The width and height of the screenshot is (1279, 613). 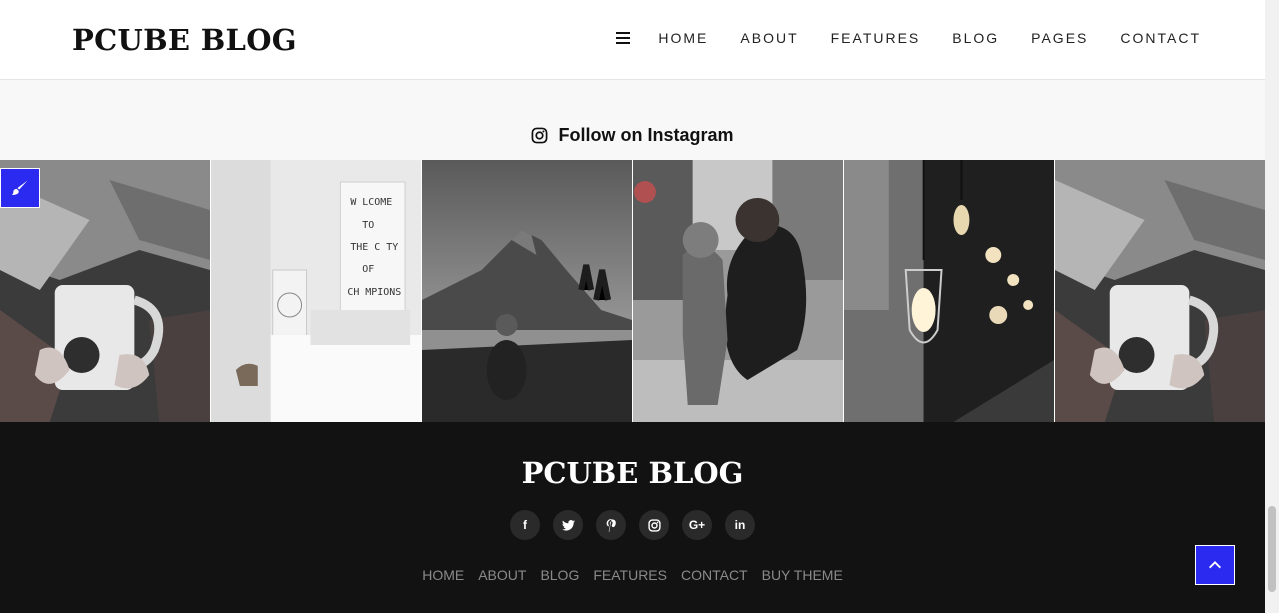 I want to click on footer-link-buy-theme: BUY THEME, so click(x=802, y=575).